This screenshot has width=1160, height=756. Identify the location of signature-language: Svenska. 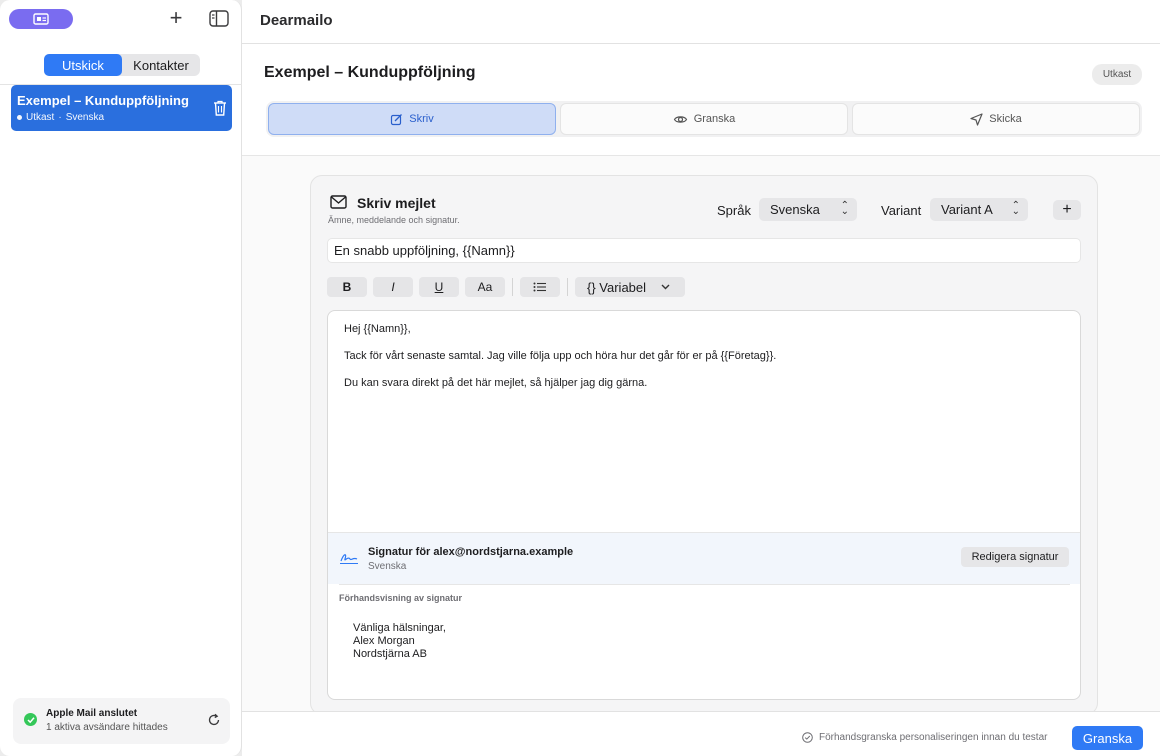
(387, 566).